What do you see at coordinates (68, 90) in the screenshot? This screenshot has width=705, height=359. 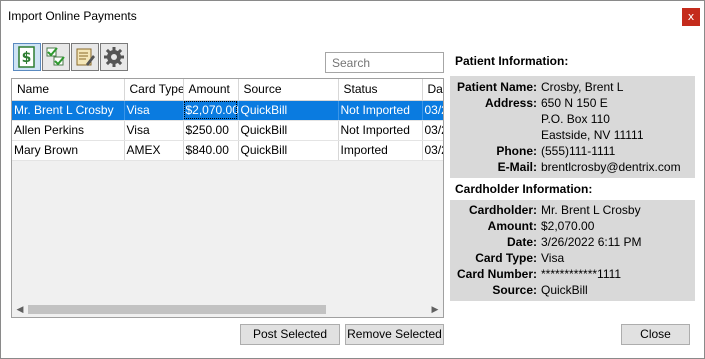 I see `column-header-name: Name` at bounding box center [68, 90].